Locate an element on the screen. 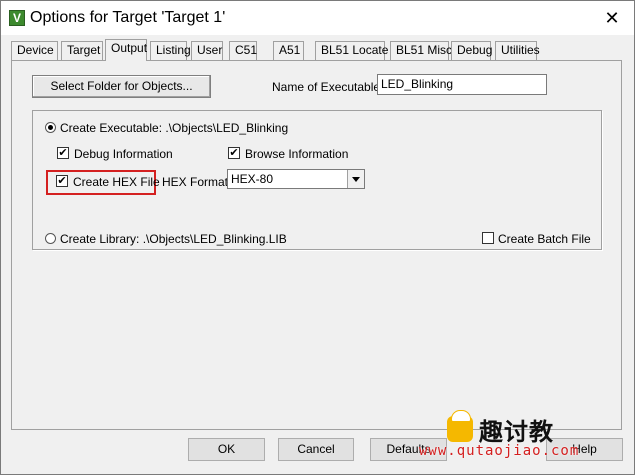 This screenshot has width=635, height=475. hex-format-select: HEX-80 is located at coordinates (296, 179).